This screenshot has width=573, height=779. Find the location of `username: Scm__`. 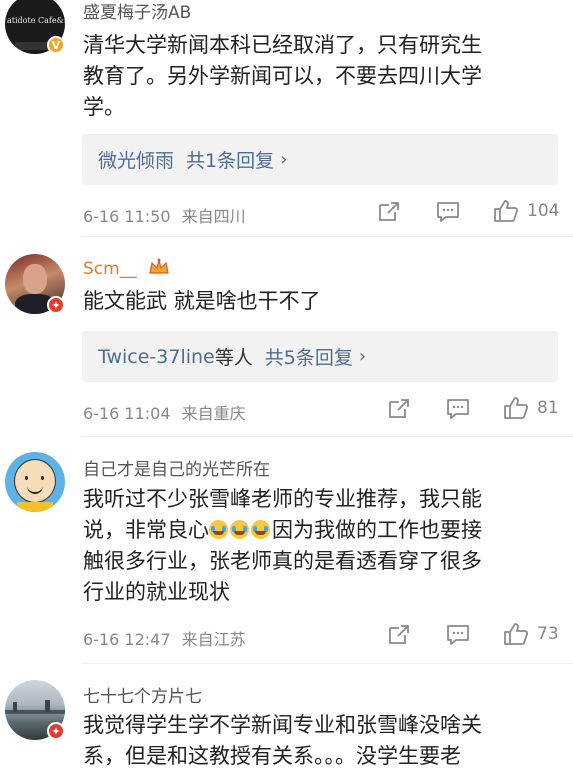

username: Scm__ is located at coordinates (126, 268).